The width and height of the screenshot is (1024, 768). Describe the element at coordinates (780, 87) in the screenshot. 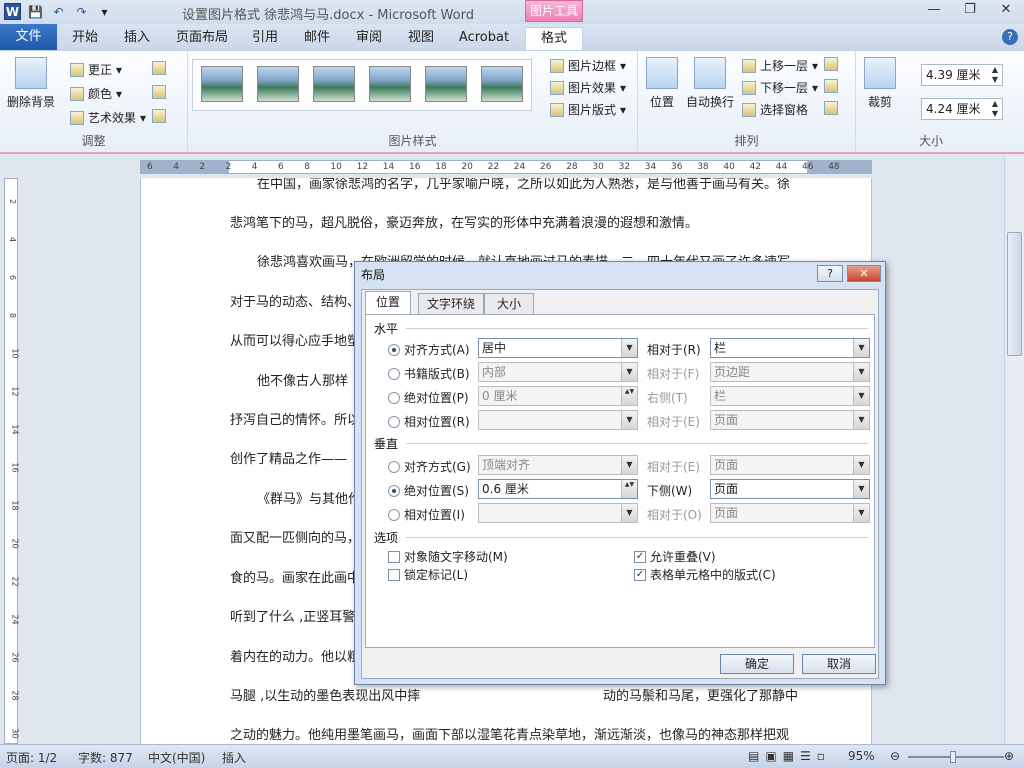

I see `send-backward-button: 下移一层 ▾` at that location.